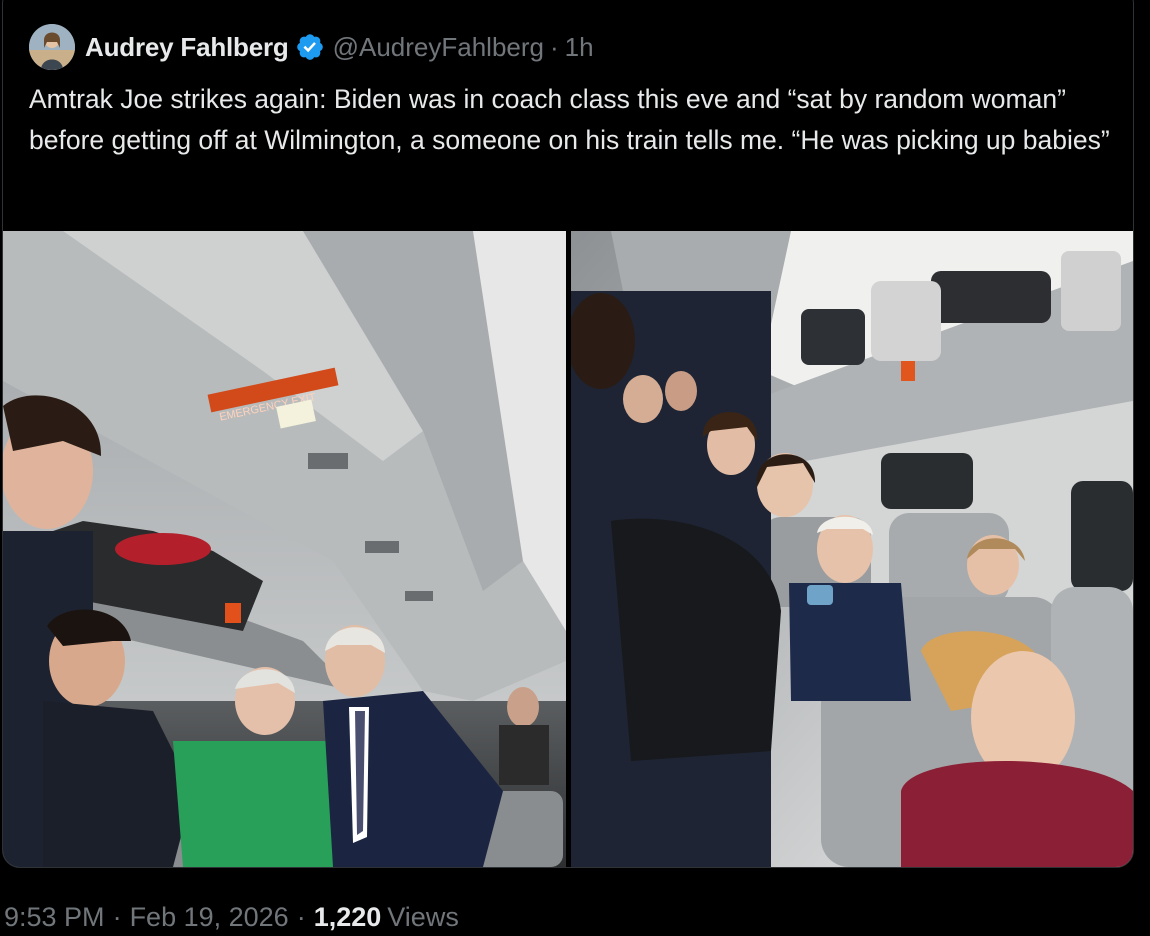 The width and height of the screenshot is (1150, 936). Describe the element at coordinates (187, 47) in the screenshot. I see `author-name: Audrey Fahlberg` at that location.